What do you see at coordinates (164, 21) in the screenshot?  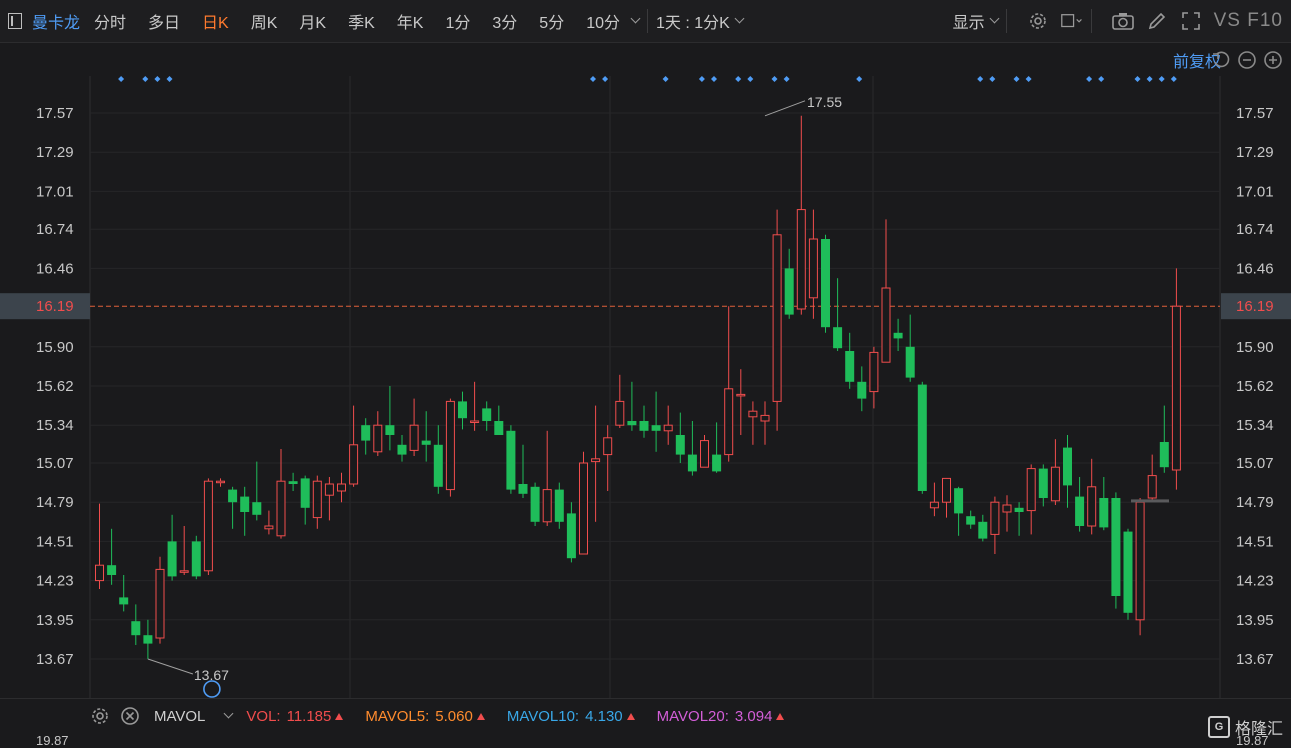 I see `tab-duori: 多日` at bounding box center [164, 21].